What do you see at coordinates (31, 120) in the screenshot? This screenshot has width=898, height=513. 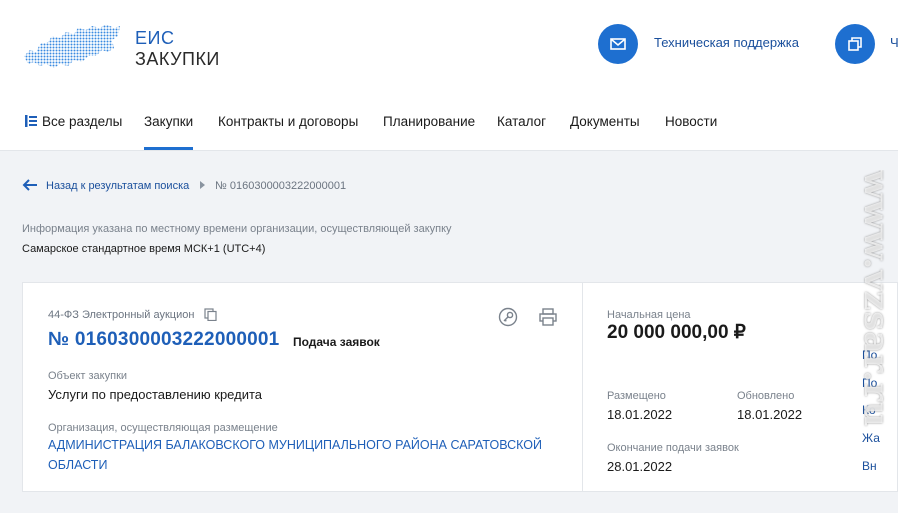 I see `sections-icon` at bounding box center [31, 120].